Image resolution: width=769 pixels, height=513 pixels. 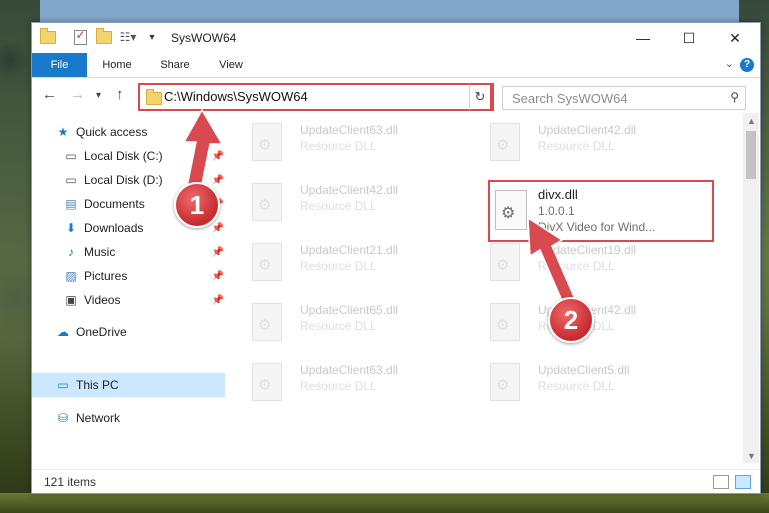 What do you see at coordinates (114, 228) in the screenshot?
I see `sidebar-item-label: Downloads` at bounding box center [114, 228].